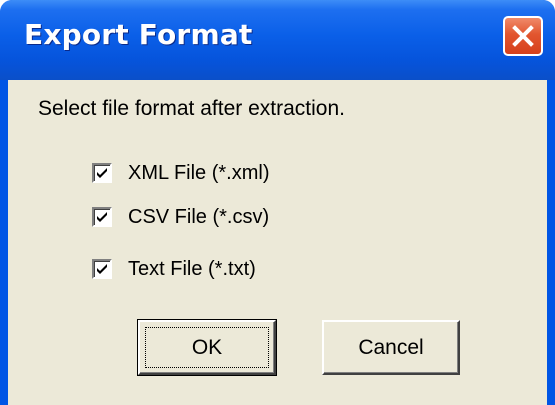 This screenshot has height=405, width=555. I want to click on dialog-title: Export Format, so click(138, 34).